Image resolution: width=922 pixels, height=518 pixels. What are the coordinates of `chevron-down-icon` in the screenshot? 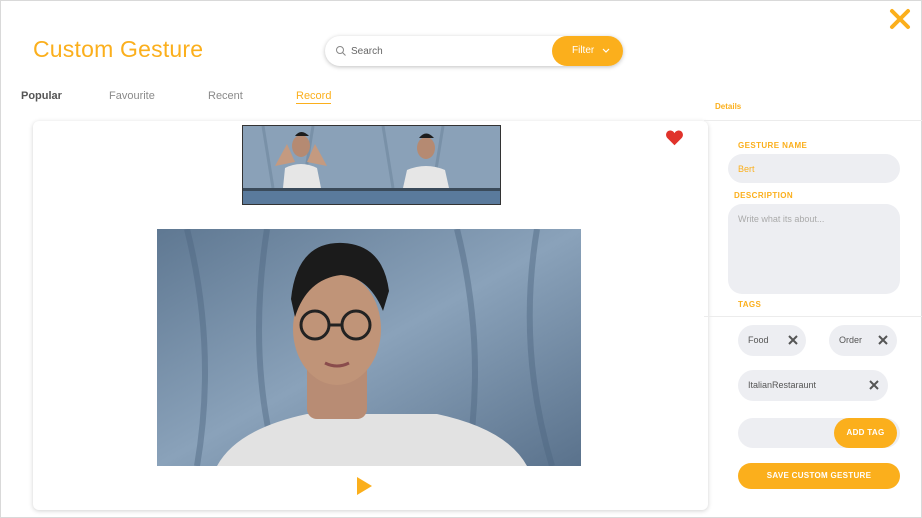 It's located at (606, 50).